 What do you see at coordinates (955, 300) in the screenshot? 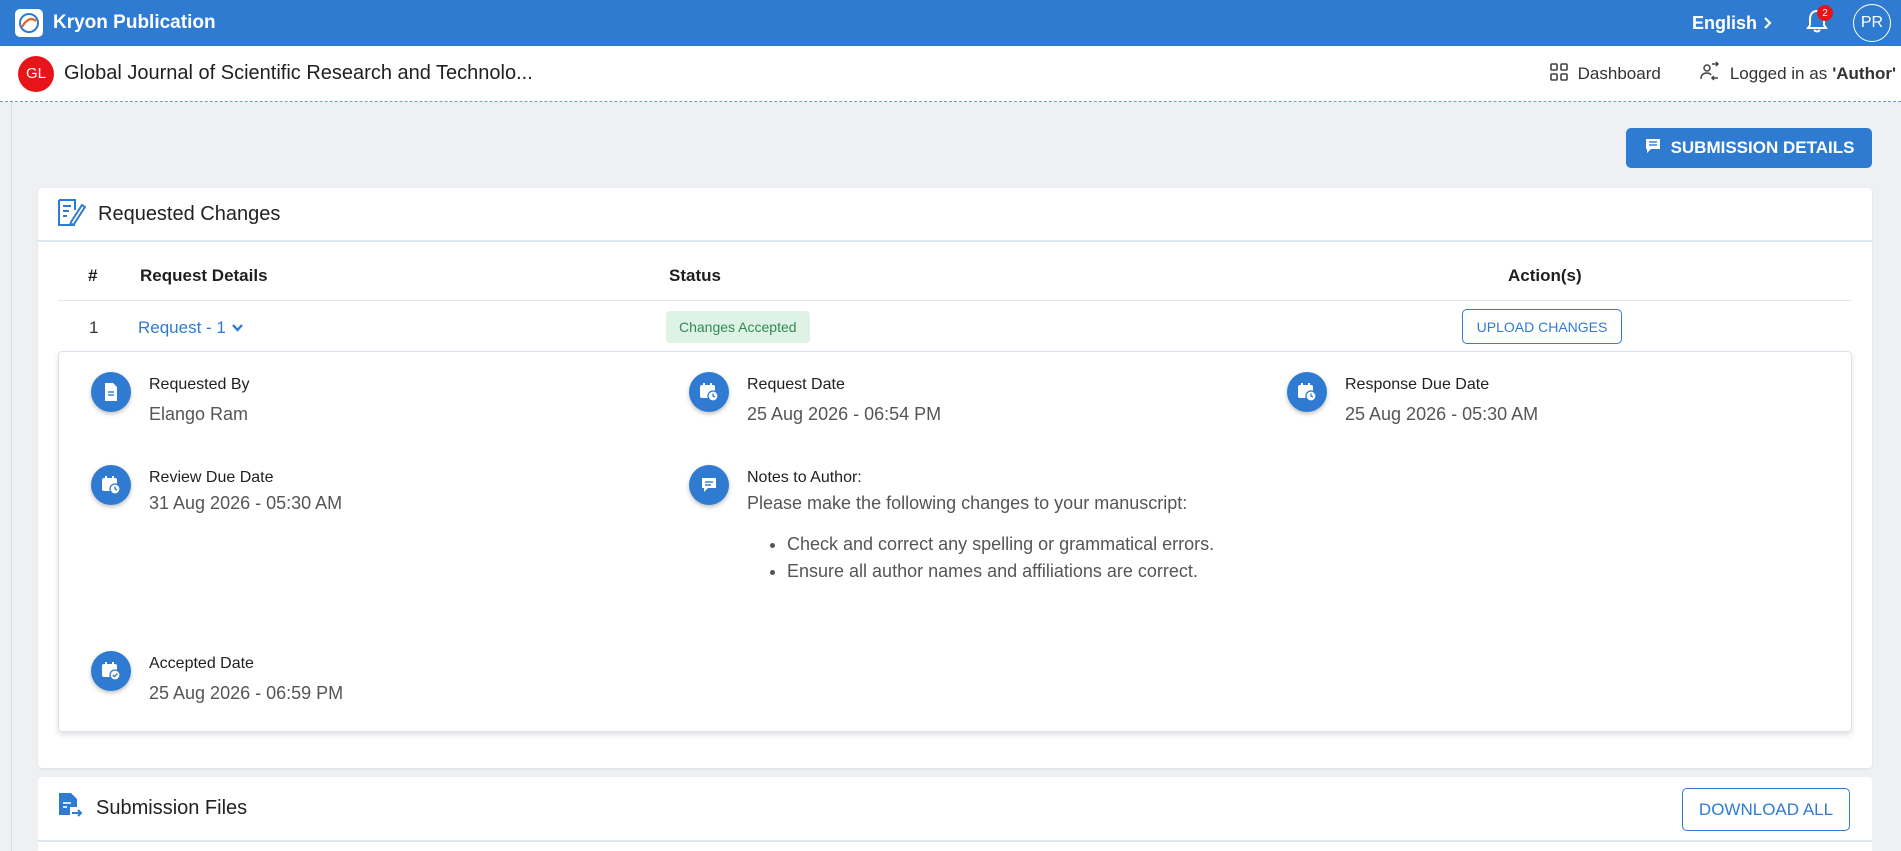
I see `table-divider` at bounding box center [955, 300].